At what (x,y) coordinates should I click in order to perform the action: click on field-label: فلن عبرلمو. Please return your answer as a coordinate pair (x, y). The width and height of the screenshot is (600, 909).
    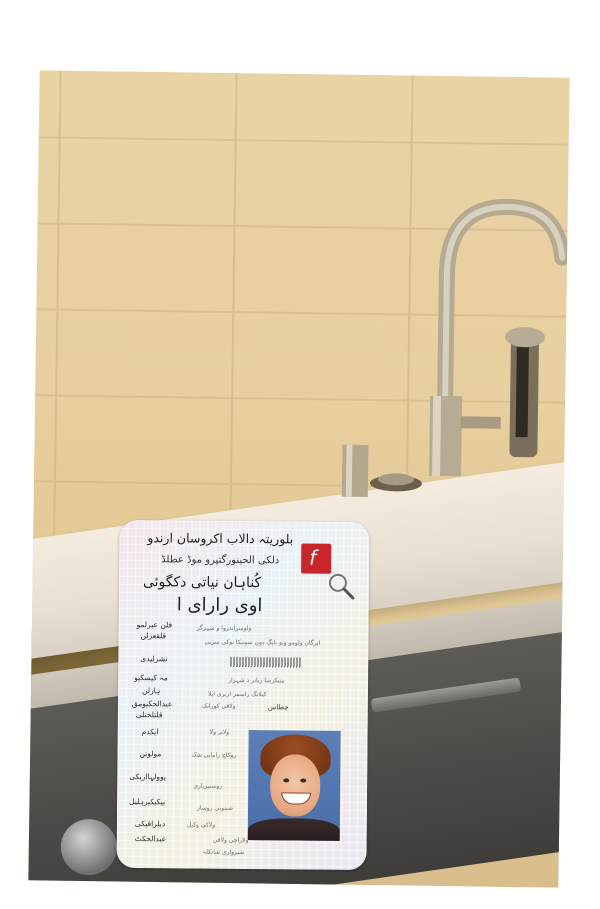
    Looking at the image, I should click on (154, 625).